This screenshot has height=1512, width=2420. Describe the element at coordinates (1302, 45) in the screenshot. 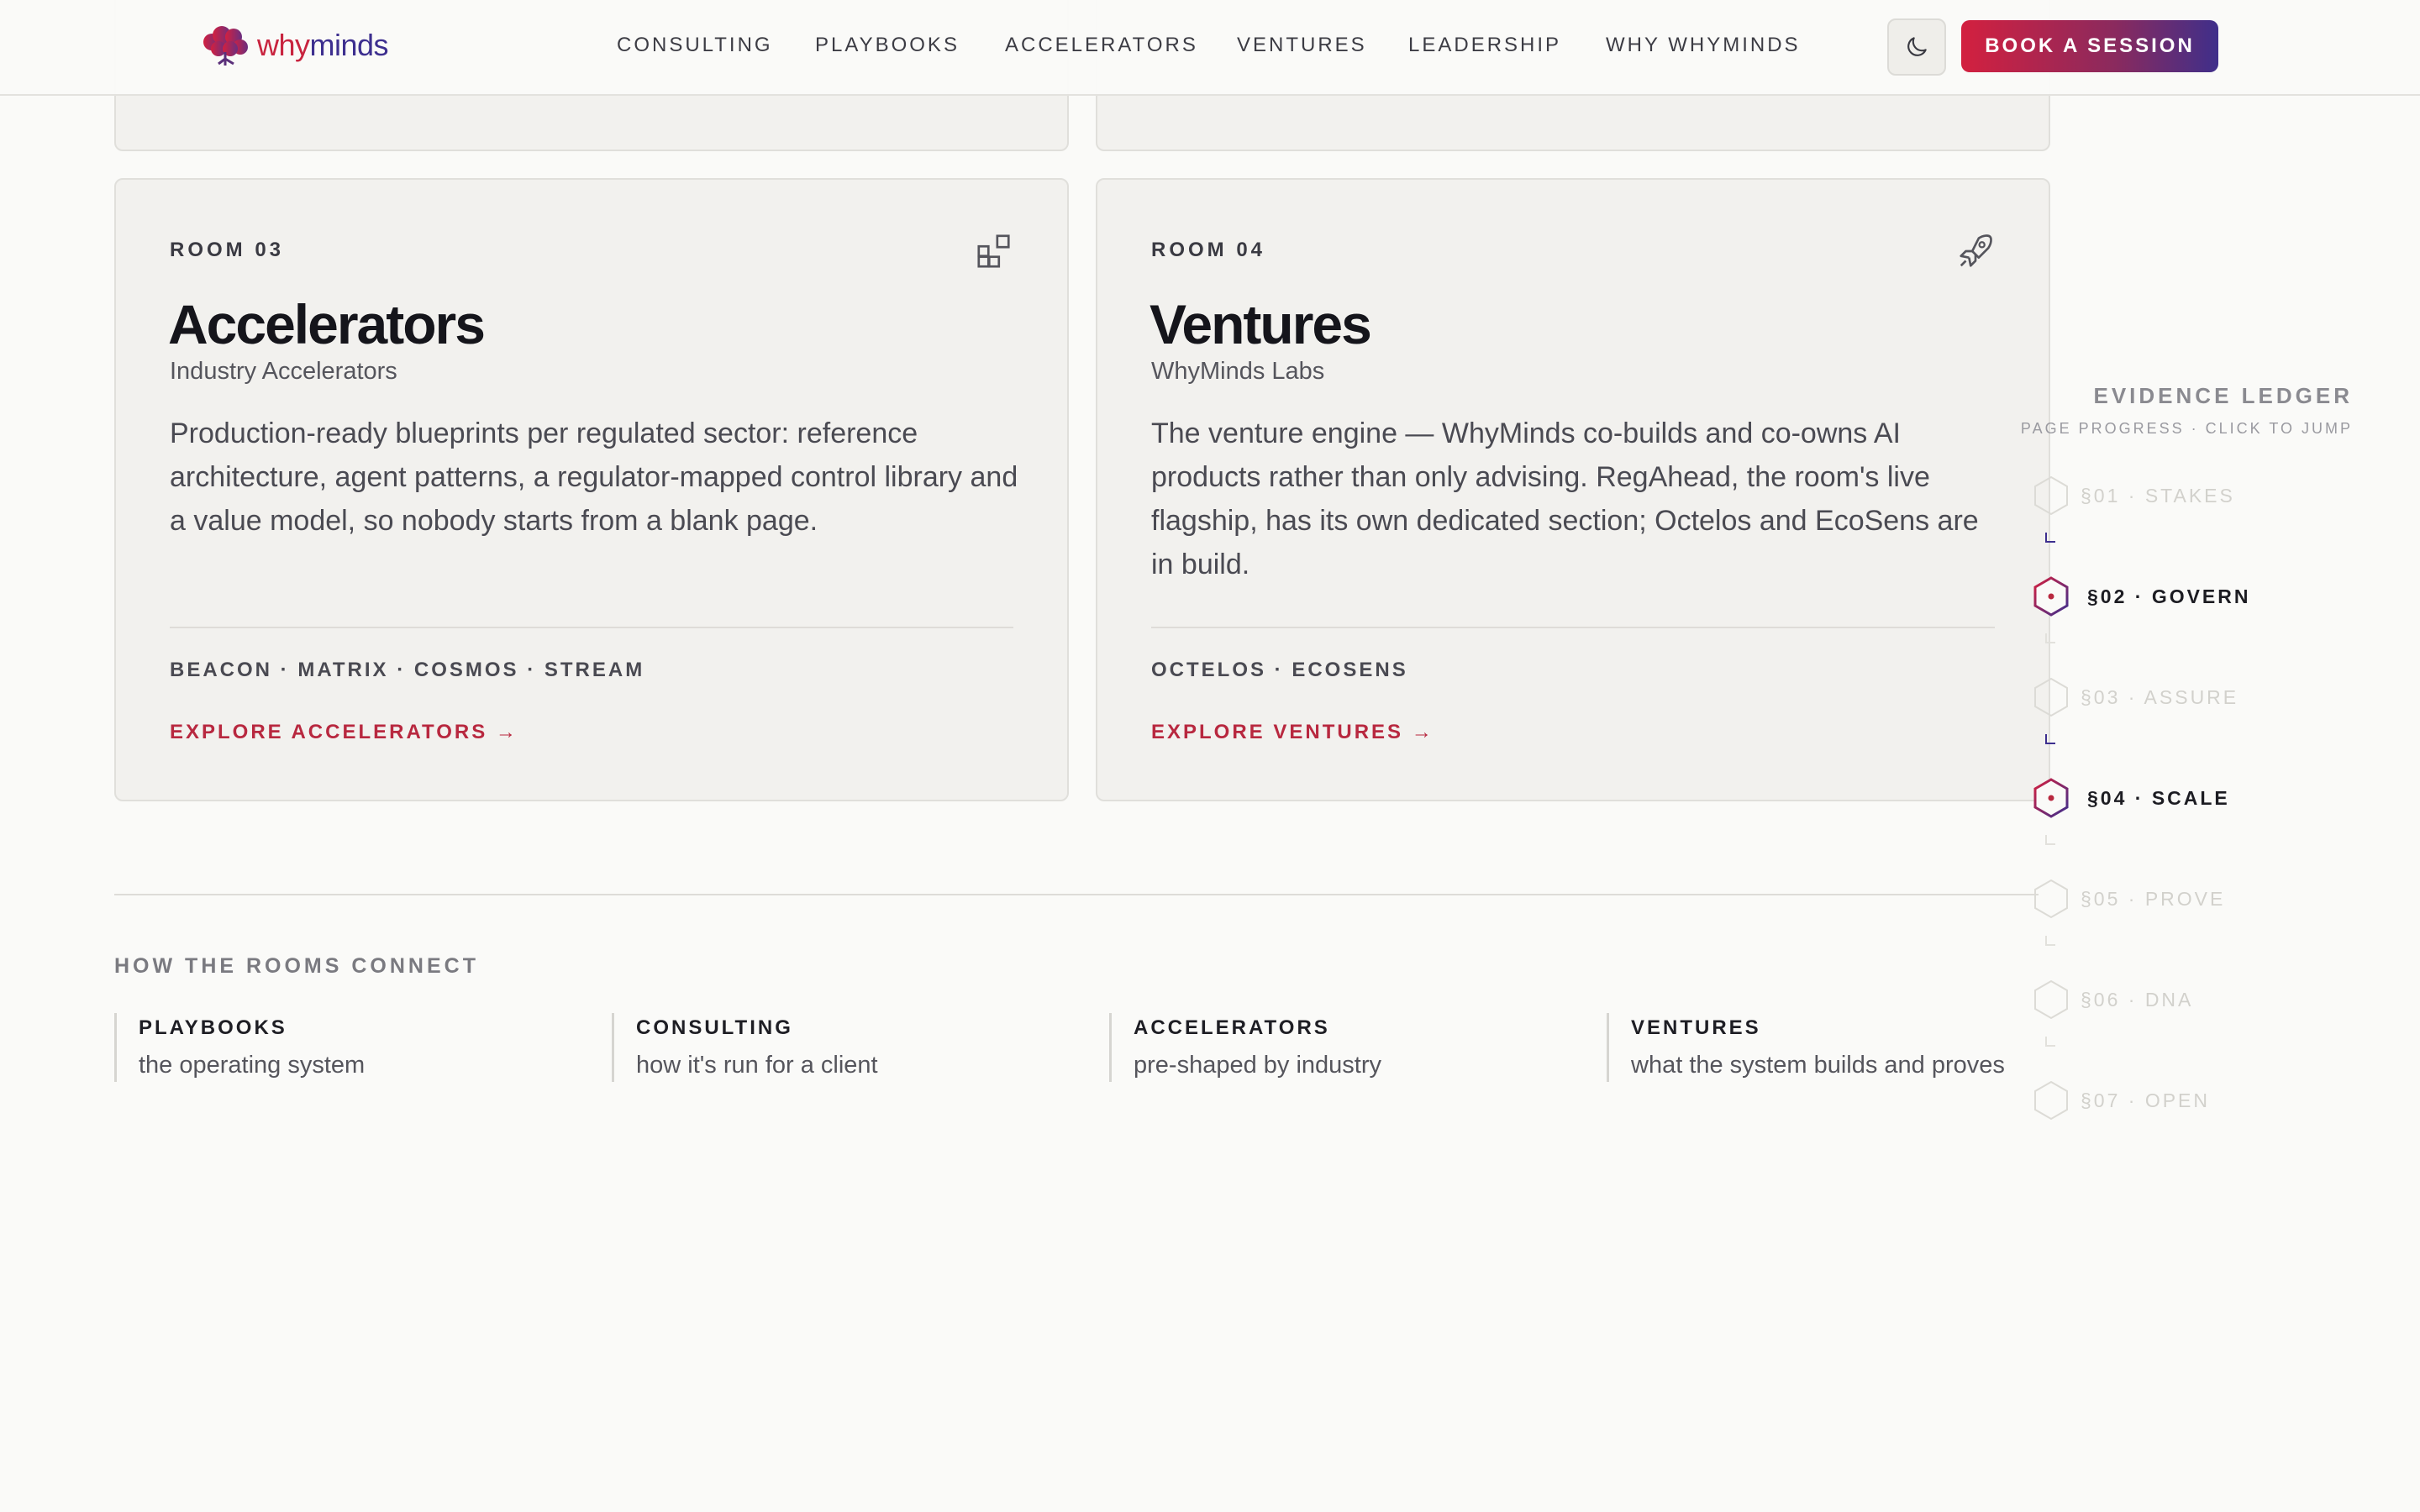

I see `nav-ventures: VENTURES` at that location.